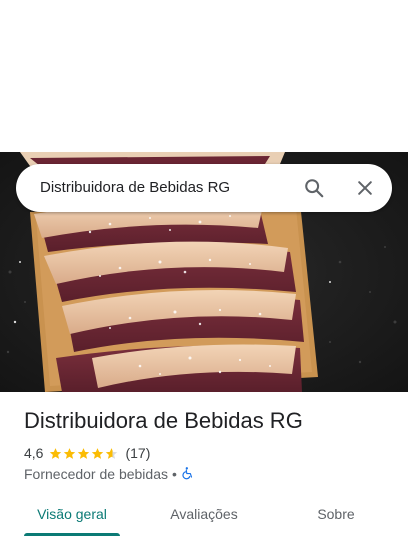  What do you see at coordinates (135, 188) in the screenshot?
I see `search-query-text: Distribuidora de Bebidas RG` at bounding box center [135, 188].